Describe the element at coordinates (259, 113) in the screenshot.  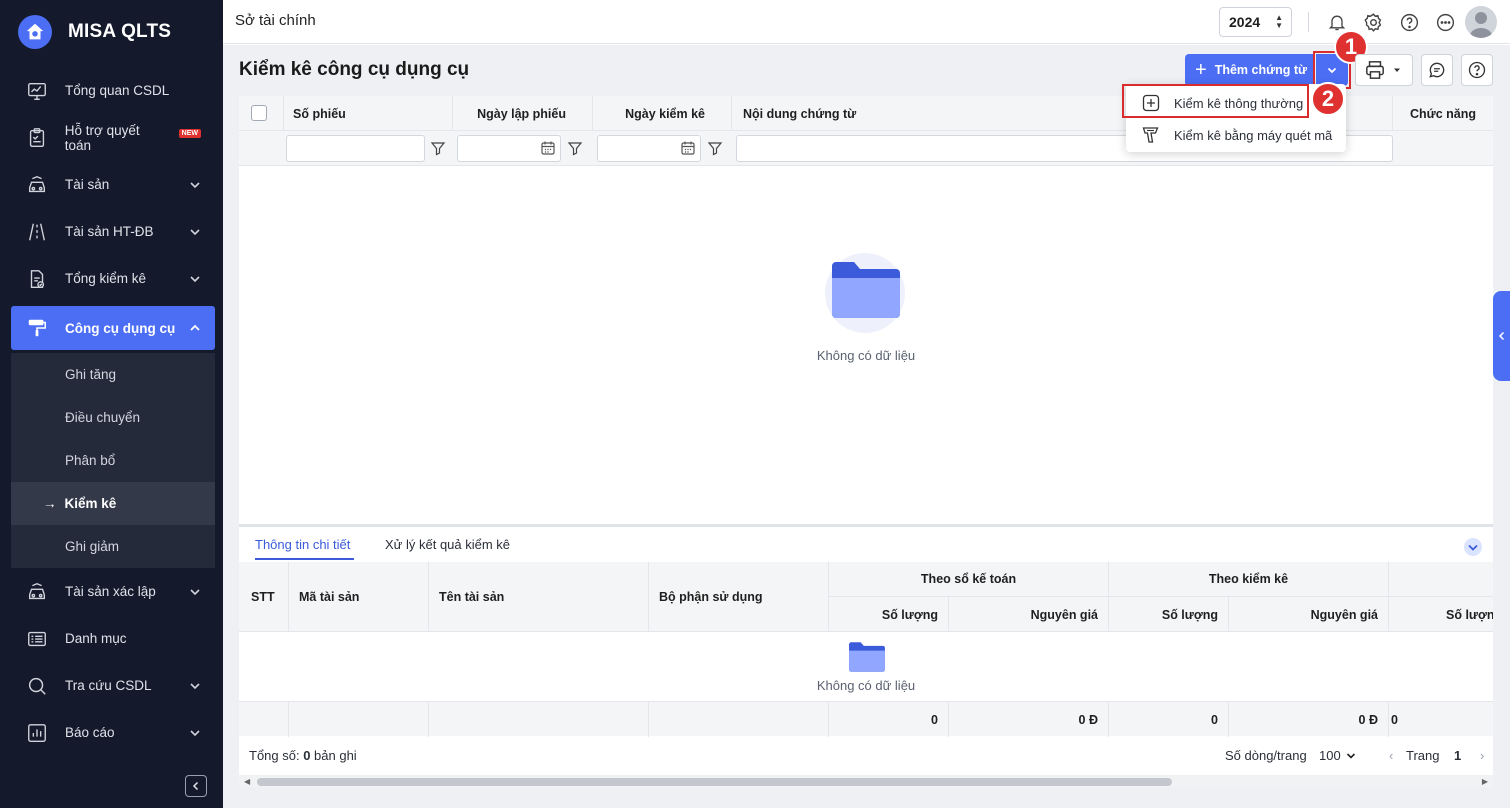
I see `select-all-checkbox` at that location.